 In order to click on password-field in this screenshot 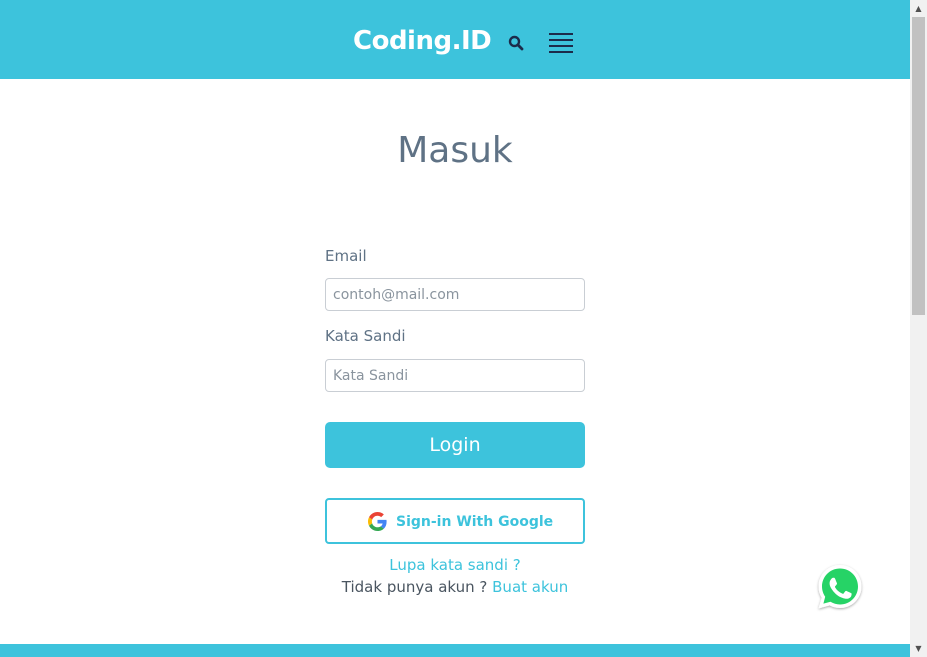, I will do `click(455, 375)`.